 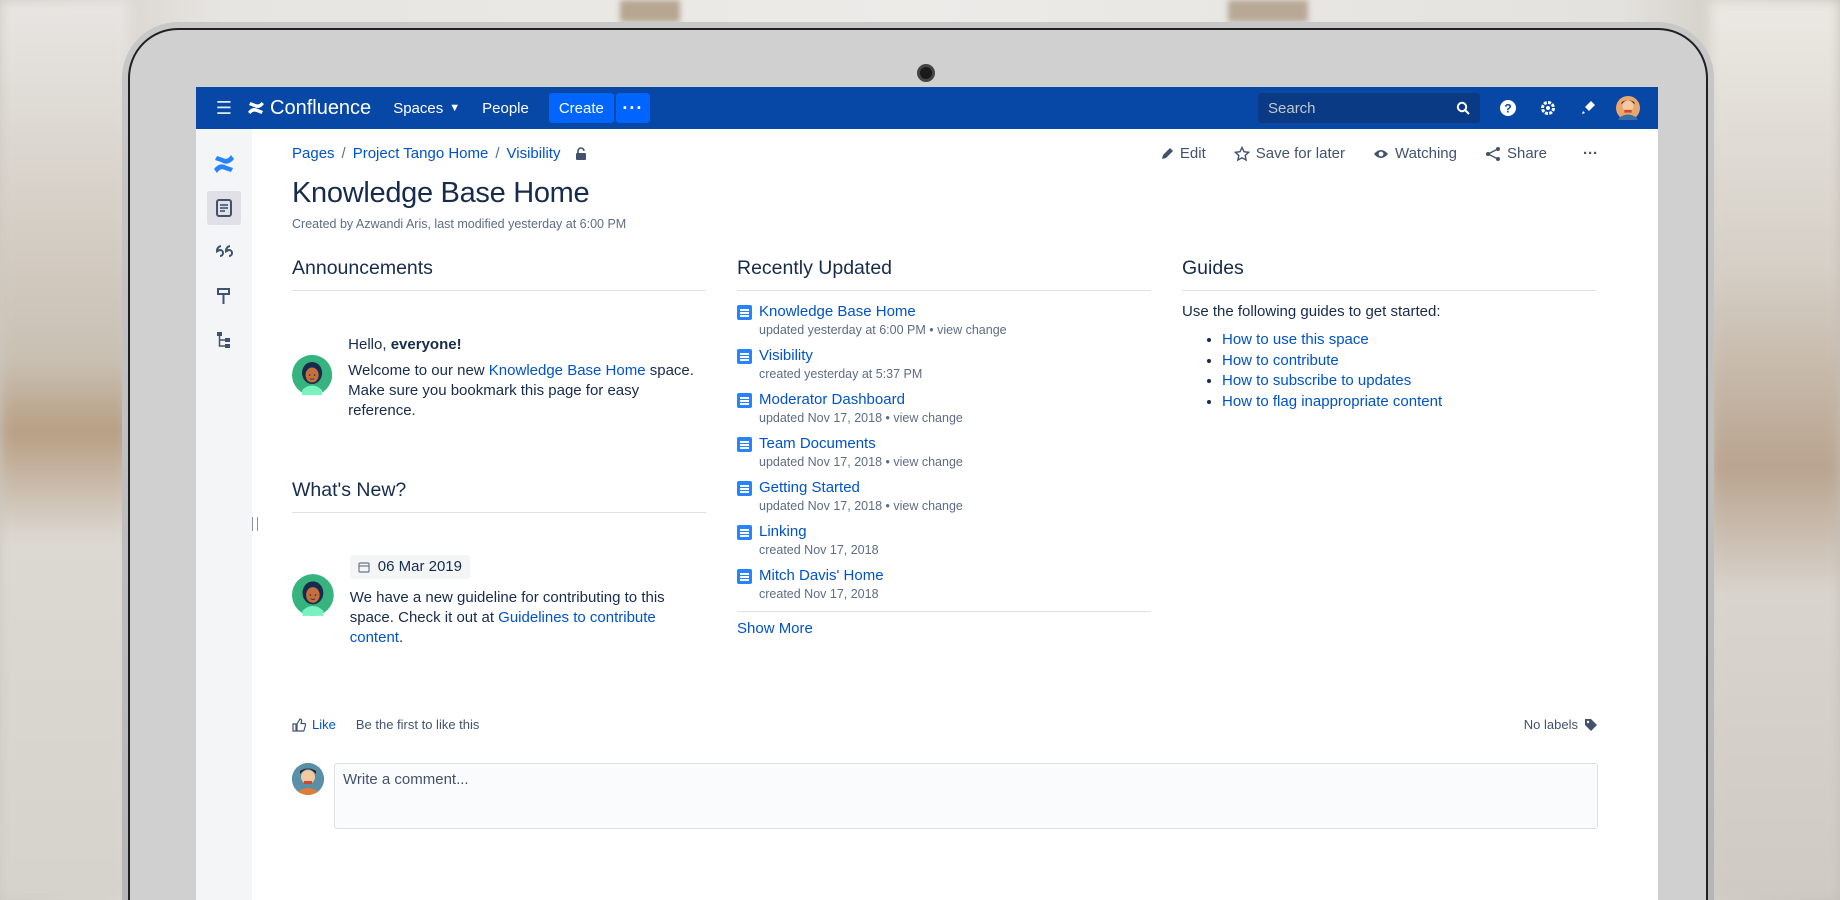 I want to click on guide-link: How to use this space, so click(x=1295, y=339).